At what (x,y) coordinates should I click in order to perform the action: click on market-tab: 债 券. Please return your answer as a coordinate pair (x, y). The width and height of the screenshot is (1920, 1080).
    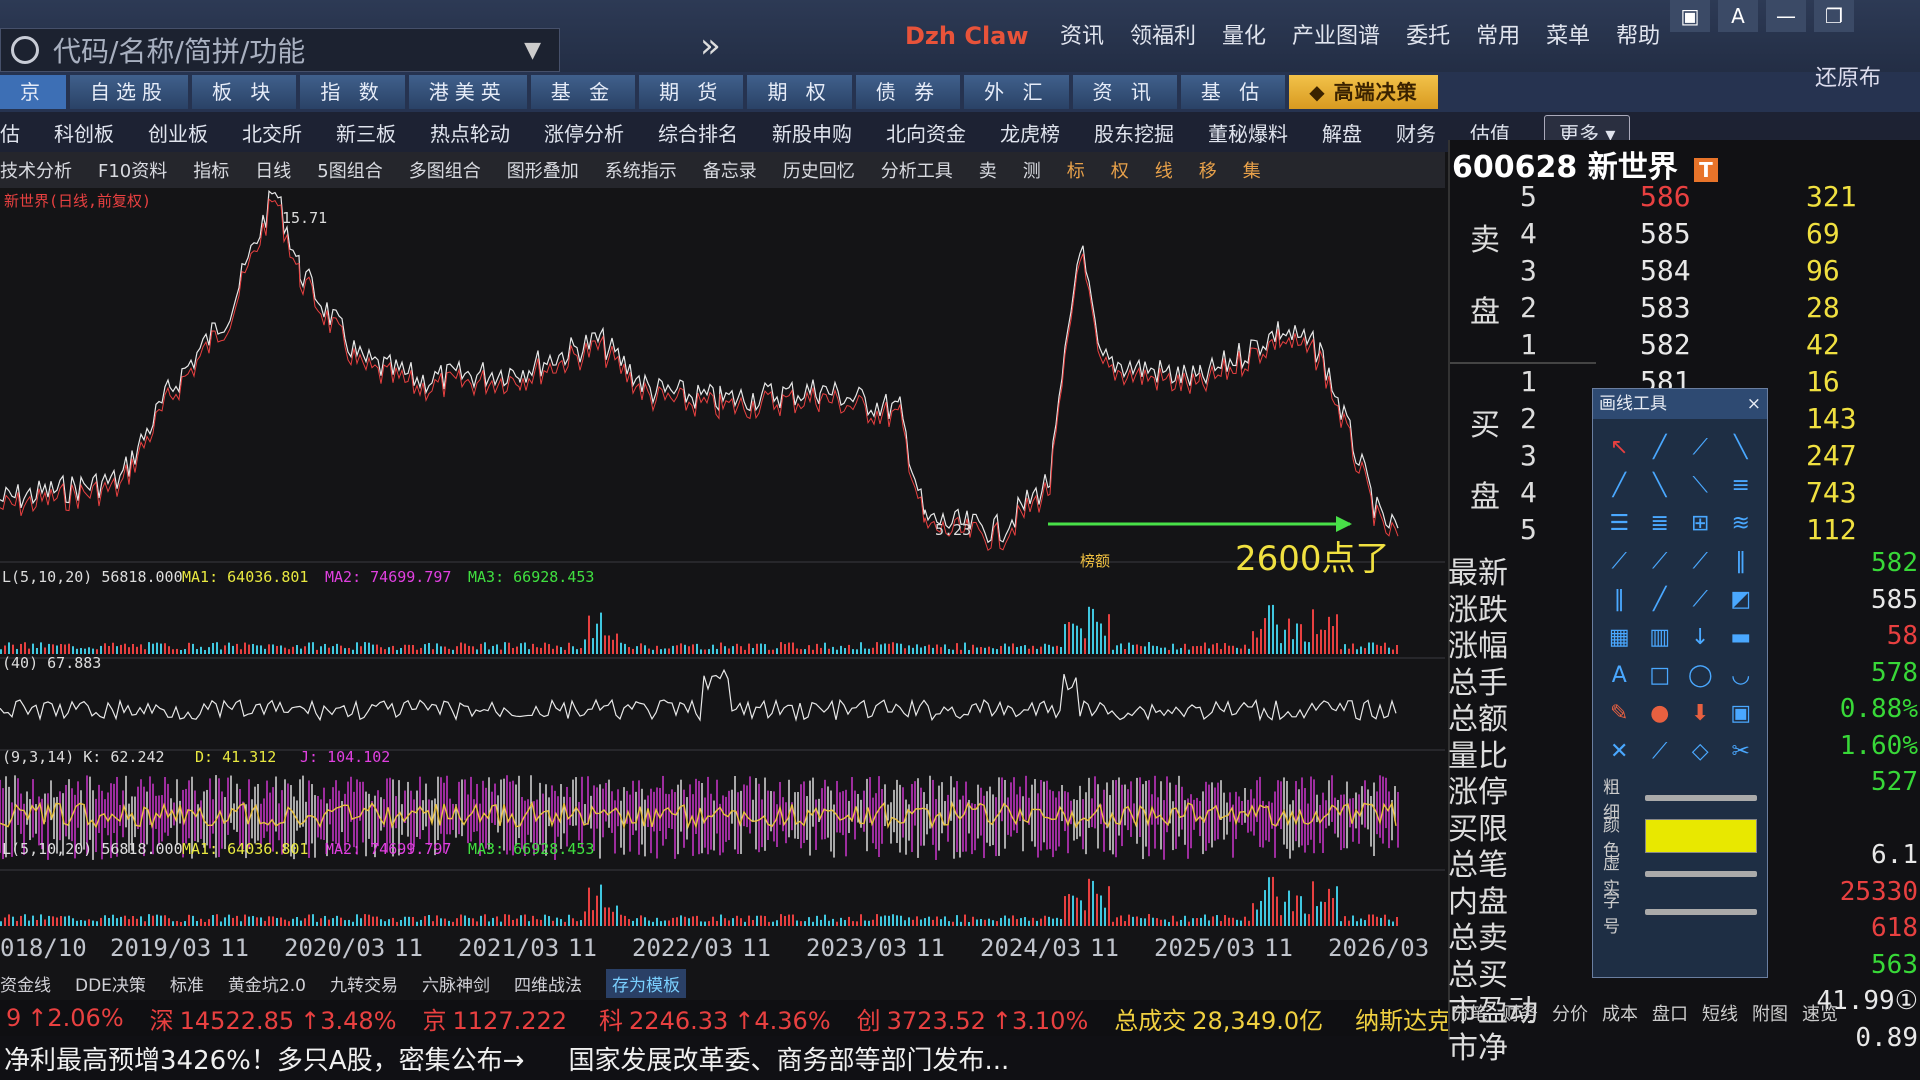
    Looking at the image, I should click on (908, 92).